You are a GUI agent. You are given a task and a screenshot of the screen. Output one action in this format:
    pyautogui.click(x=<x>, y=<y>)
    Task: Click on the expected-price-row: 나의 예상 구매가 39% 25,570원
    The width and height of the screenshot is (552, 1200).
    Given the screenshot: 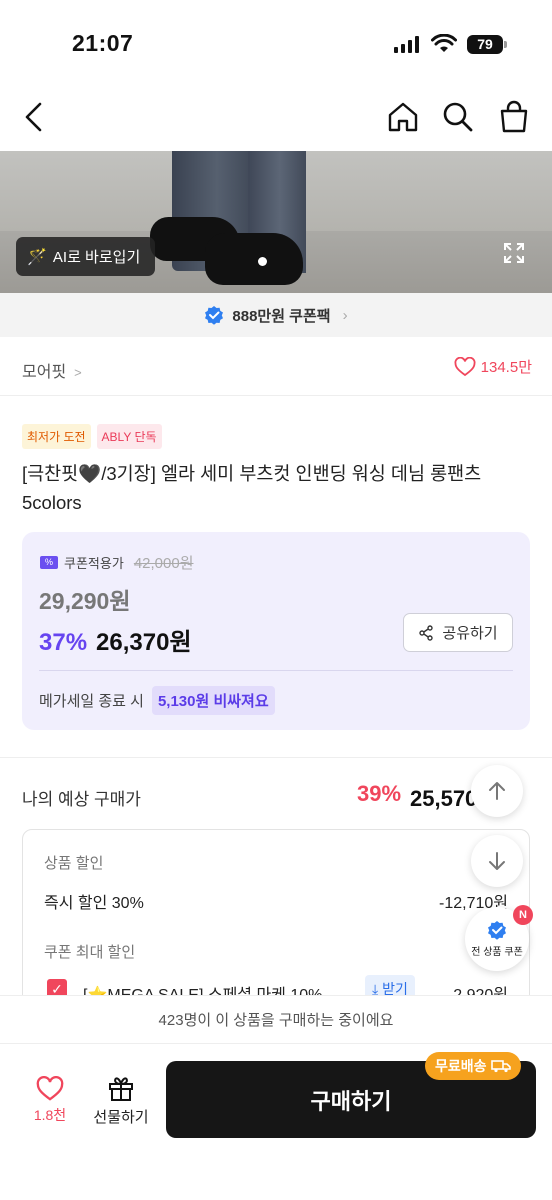 What is the action you would take?
    pyautogui.click(x=276, y=797)
    